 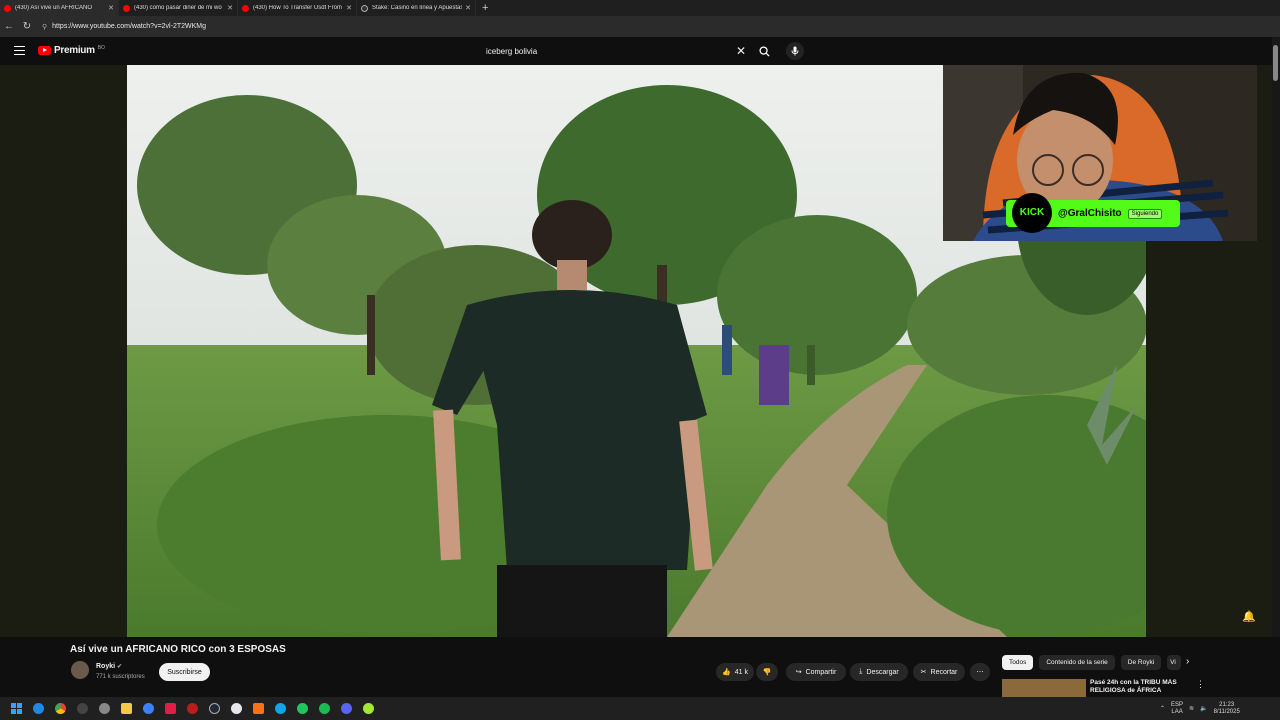 I want to click on microphone-icon, so click(x=795, y=51).